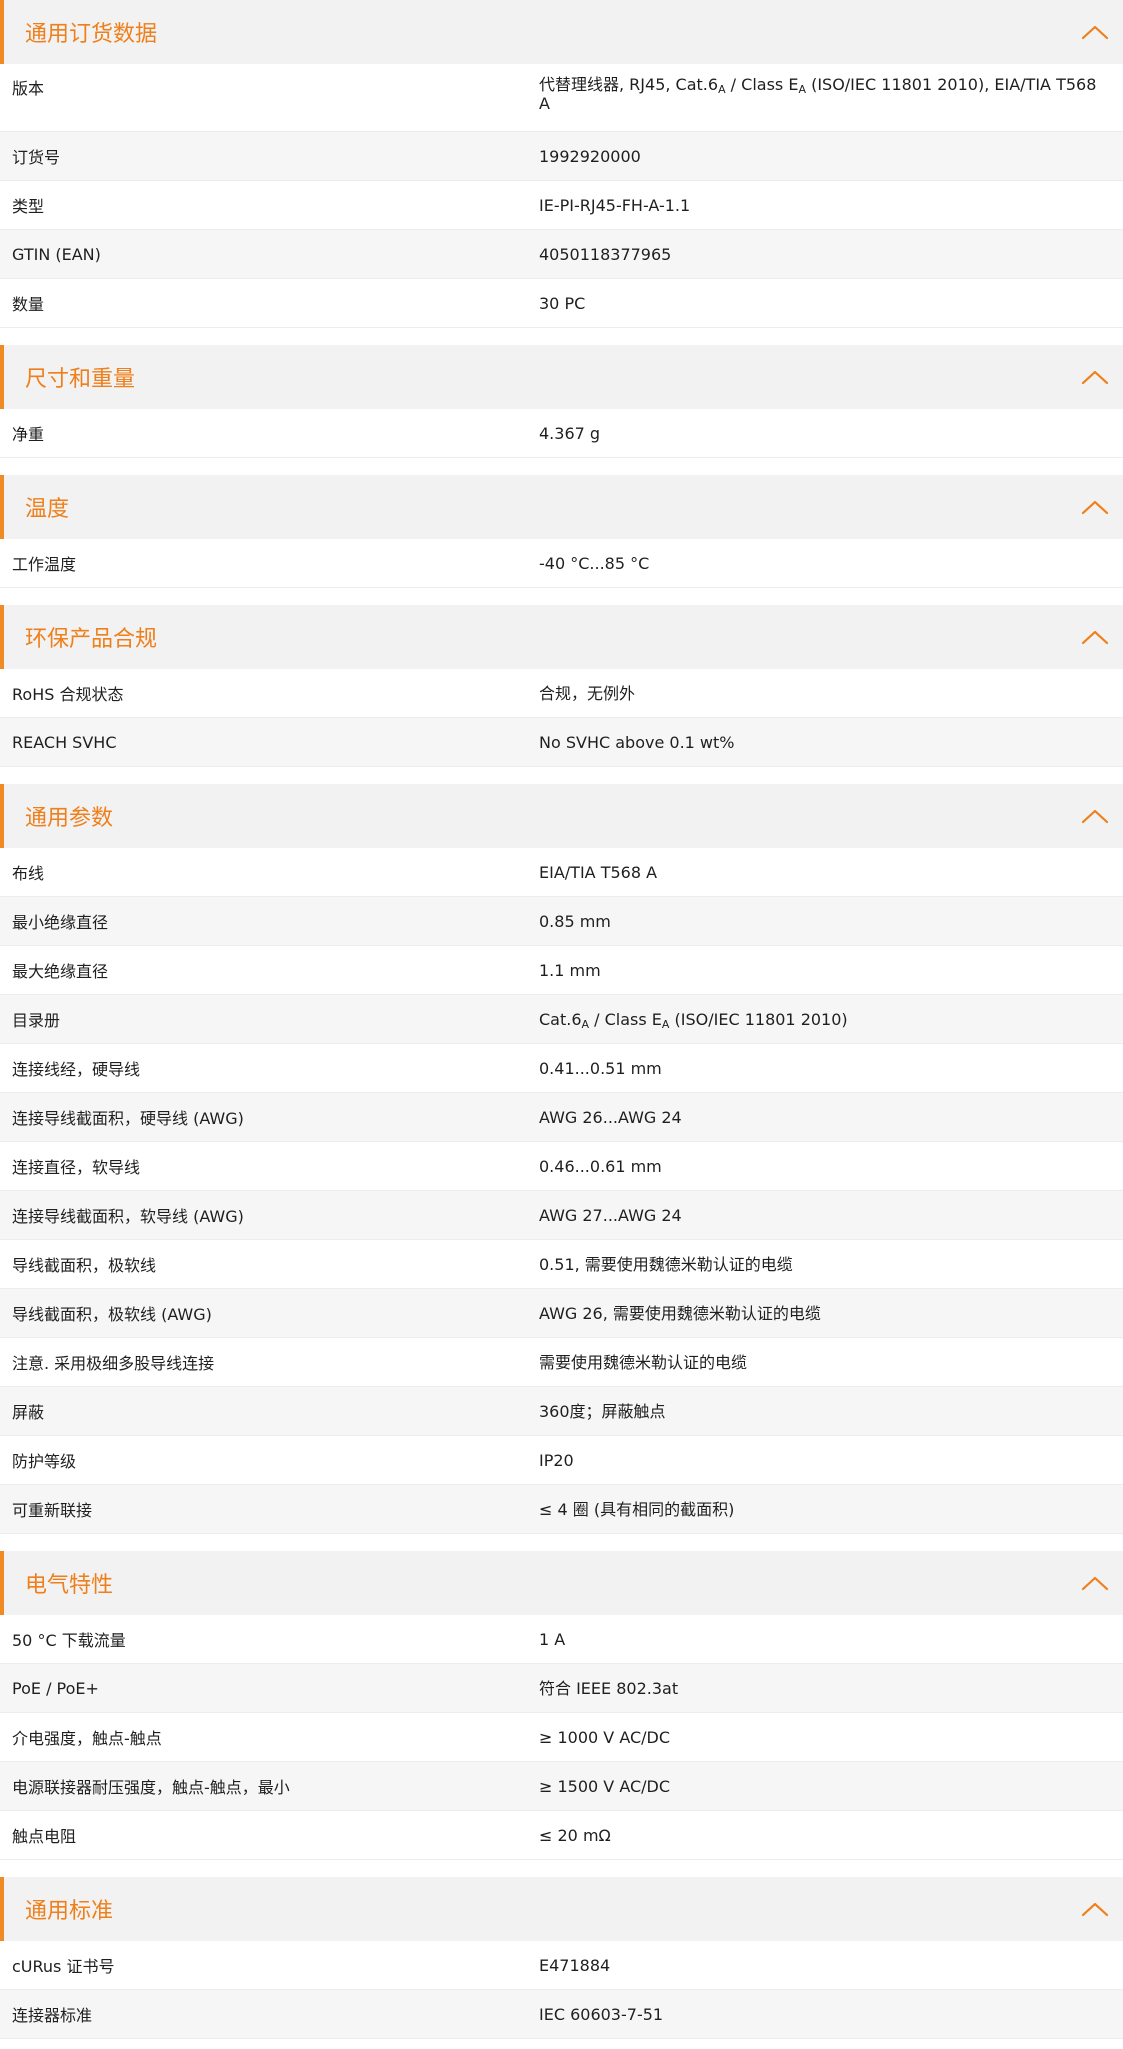  What do you see at coordinates (600, 1166) in the screenshot?
I see `row-value: 0.46...0.61 mm` at bounding box center [600, 1166].